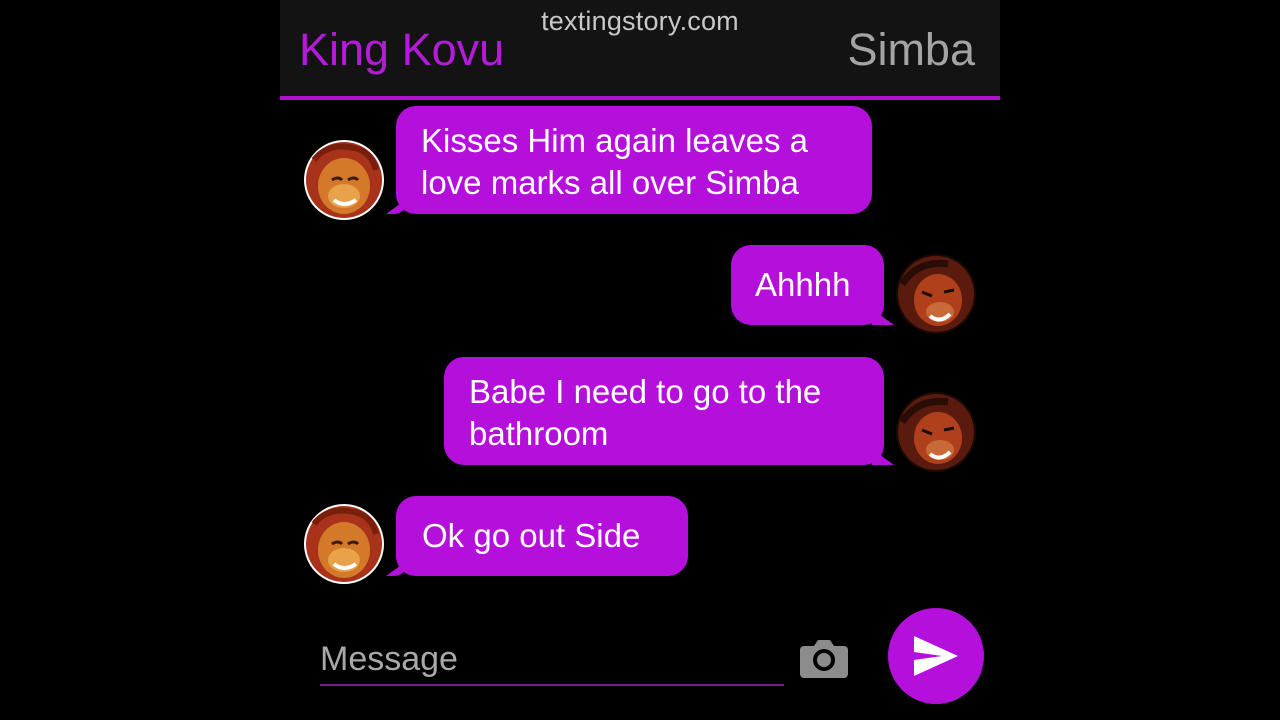  I want to click on message-bubble-3: Babe I need to go to the bathroom, so click(664, 411).